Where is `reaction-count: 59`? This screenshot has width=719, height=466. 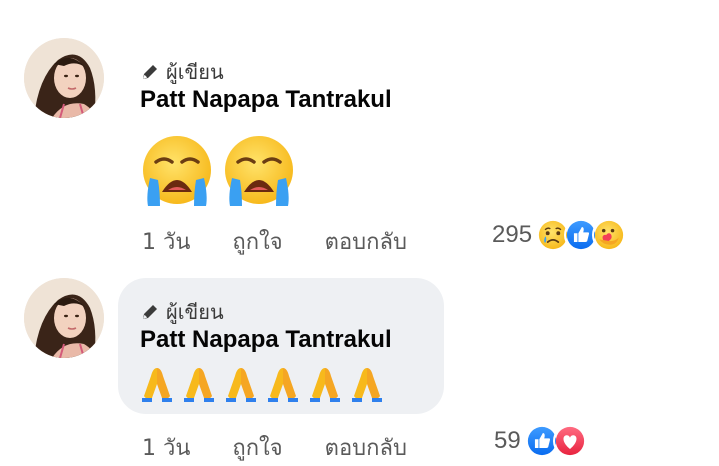 reaction-count: 59 is located at coordinates (507, 440).